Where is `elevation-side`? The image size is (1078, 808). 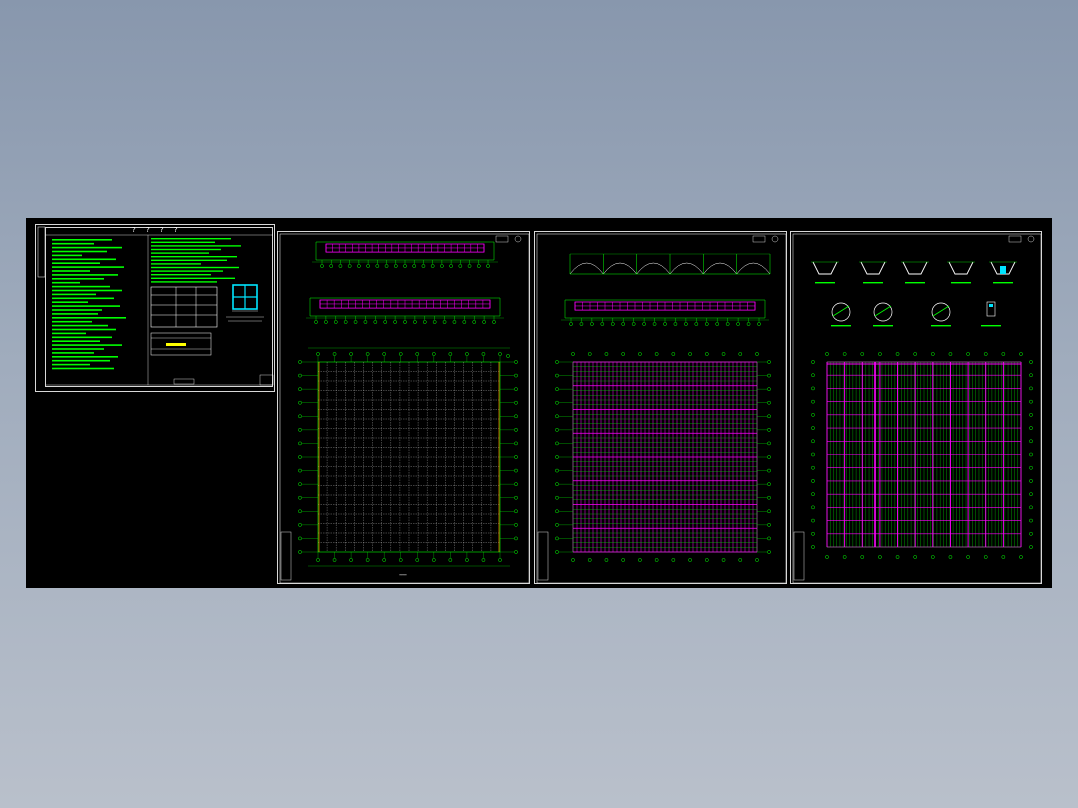 elevation-side is located at coordinates (405, 310).